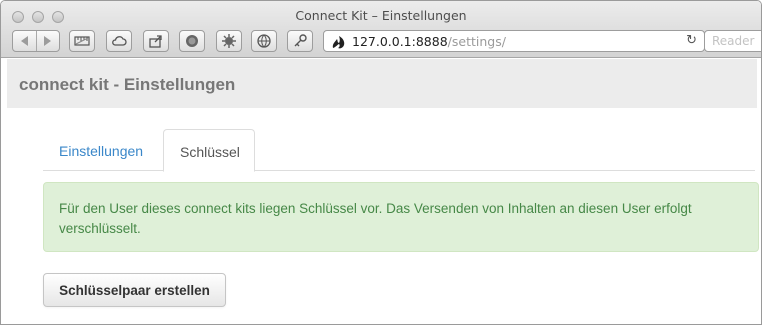  Describe the element at coordinates (732, 41) in the screenshot. I see `reader-button: Reader` at that location.